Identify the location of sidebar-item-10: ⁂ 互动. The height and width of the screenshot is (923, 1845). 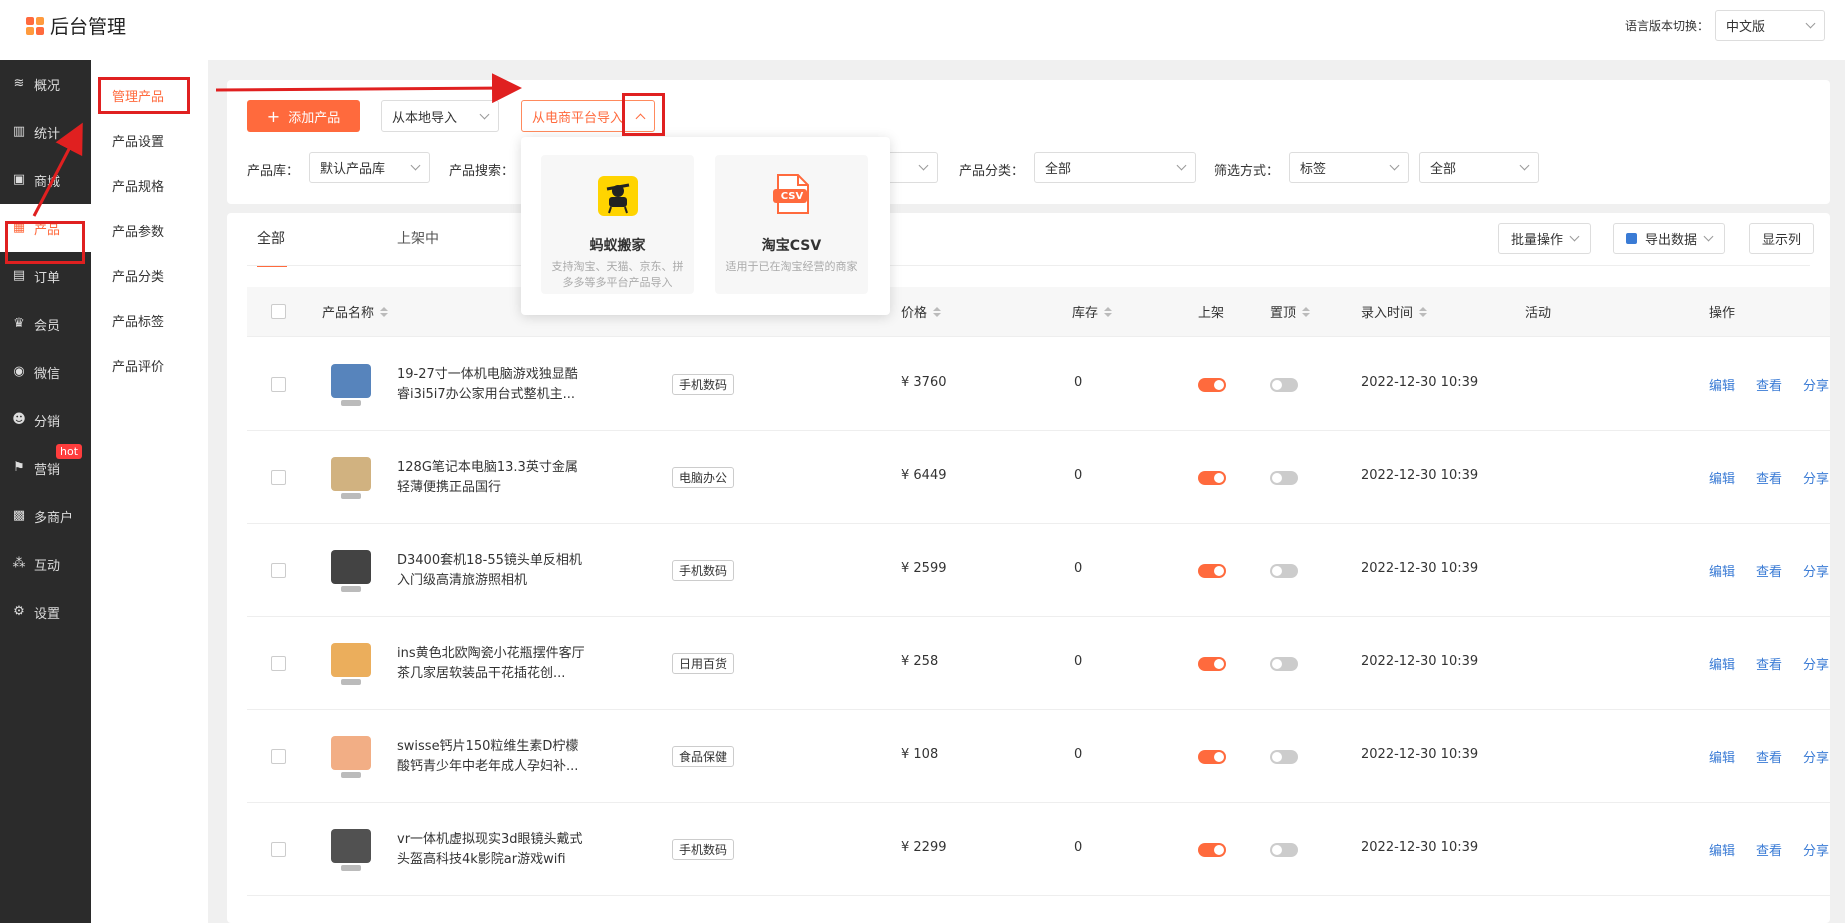
(45, 564).